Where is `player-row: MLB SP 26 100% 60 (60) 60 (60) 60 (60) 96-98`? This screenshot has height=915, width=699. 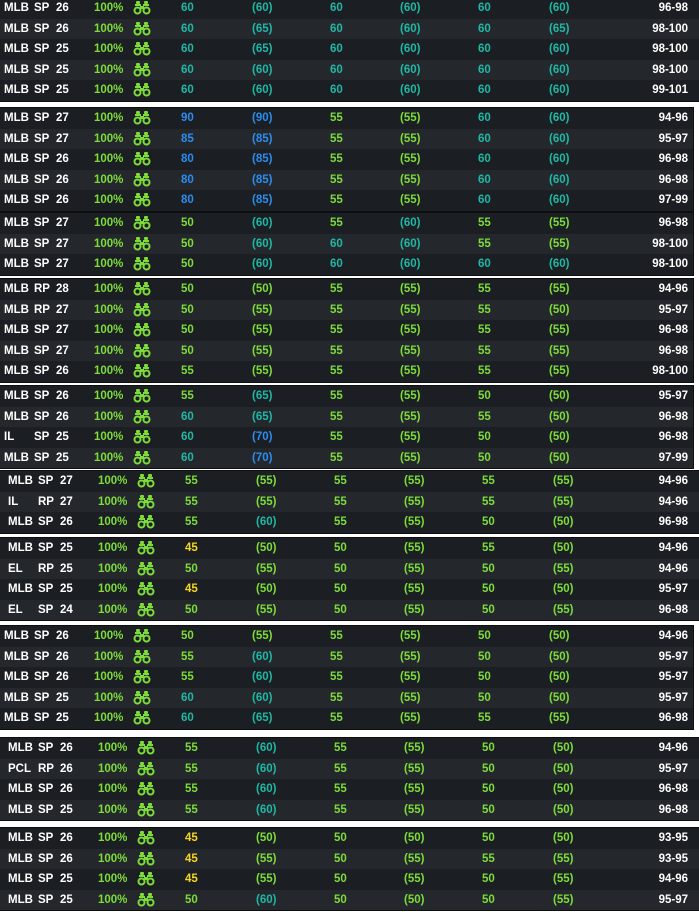 player-row: MLB SP 26 100% 60 (60) 60 (60) 60 (60) 96-98 is located at coordinates (349, 9).